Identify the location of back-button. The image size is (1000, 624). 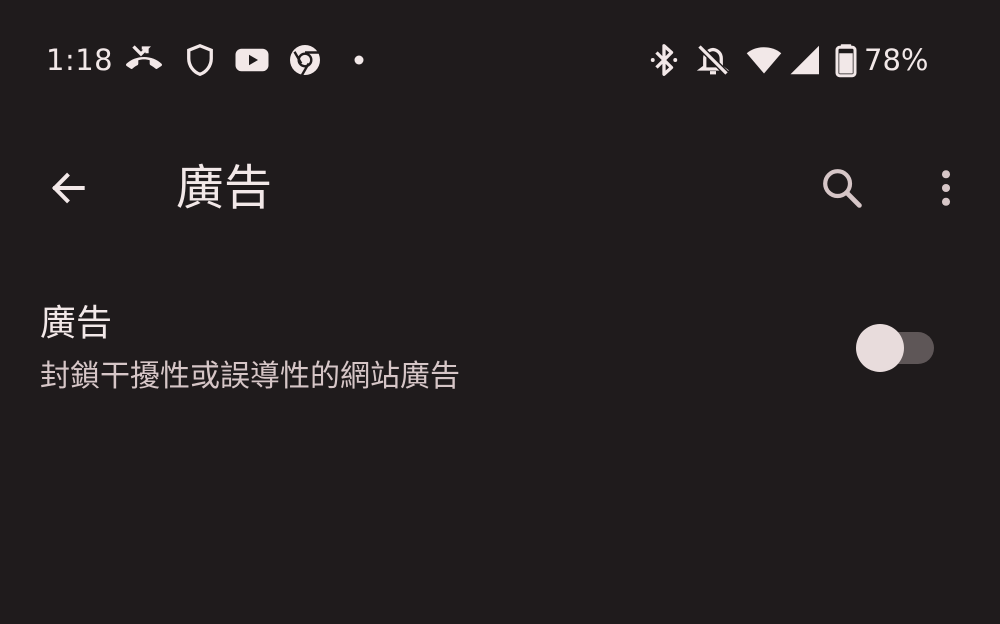
(68, 188).